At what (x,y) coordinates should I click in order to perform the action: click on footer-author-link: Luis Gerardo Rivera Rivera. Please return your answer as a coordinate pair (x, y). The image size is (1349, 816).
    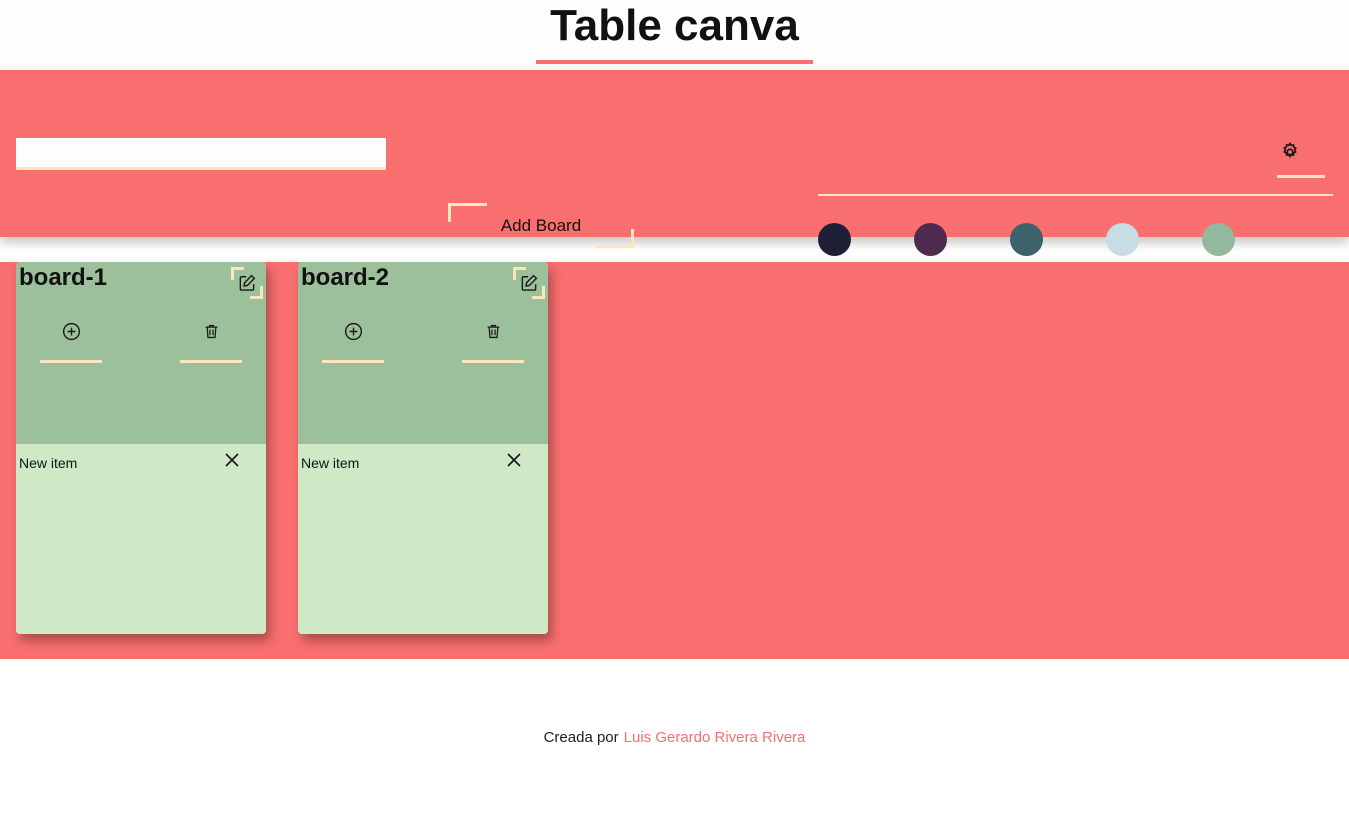
    Looking at the image, I should click on (715, 737).